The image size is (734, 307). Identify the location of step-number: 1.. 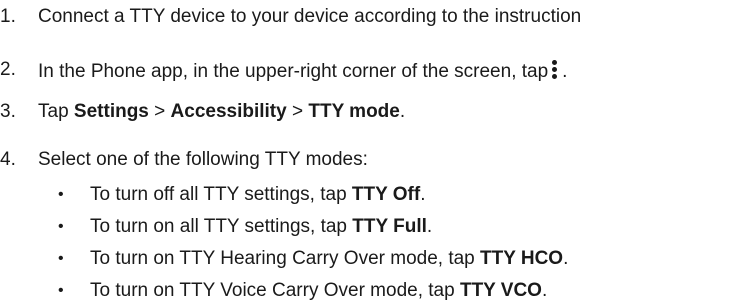
(8, 16).